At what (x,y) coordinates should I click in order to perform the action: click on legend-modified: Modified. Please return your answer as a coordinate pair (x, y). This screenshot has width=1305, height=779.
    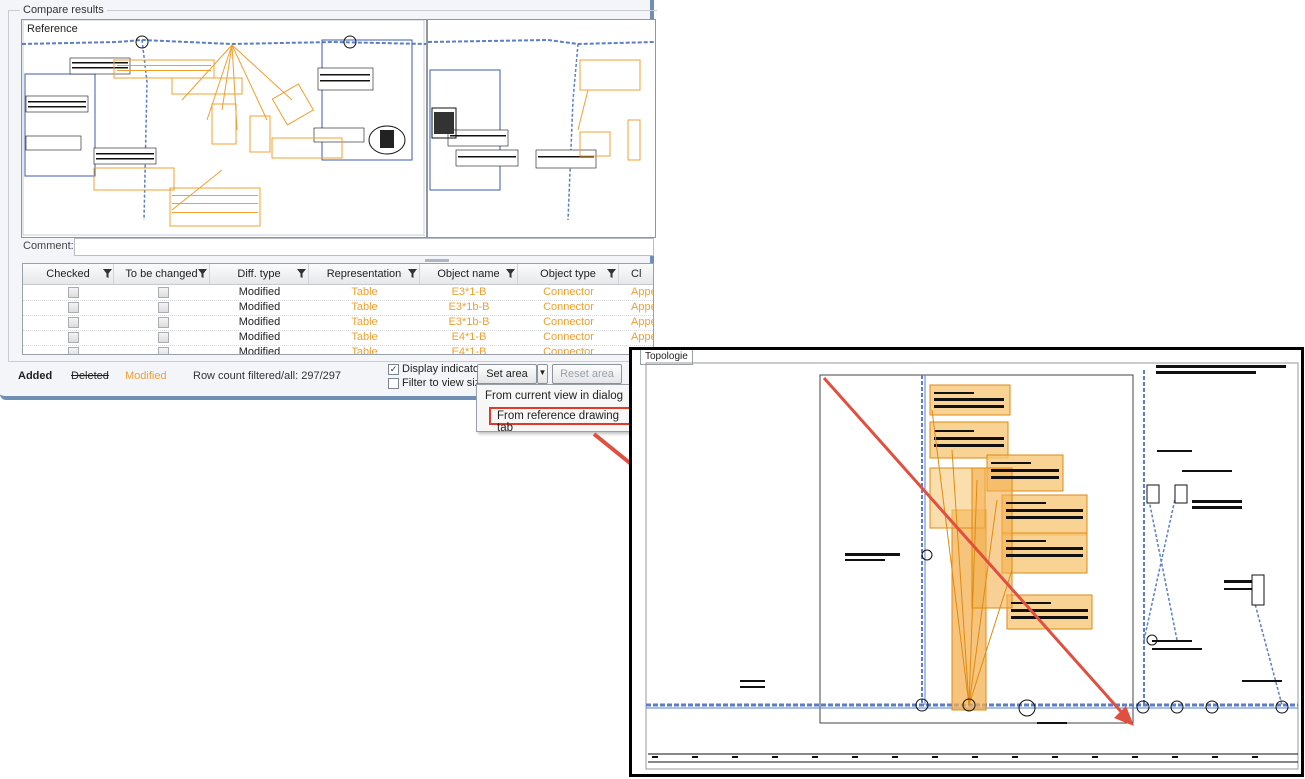
    Looking at the image, I should click on (146, 376).